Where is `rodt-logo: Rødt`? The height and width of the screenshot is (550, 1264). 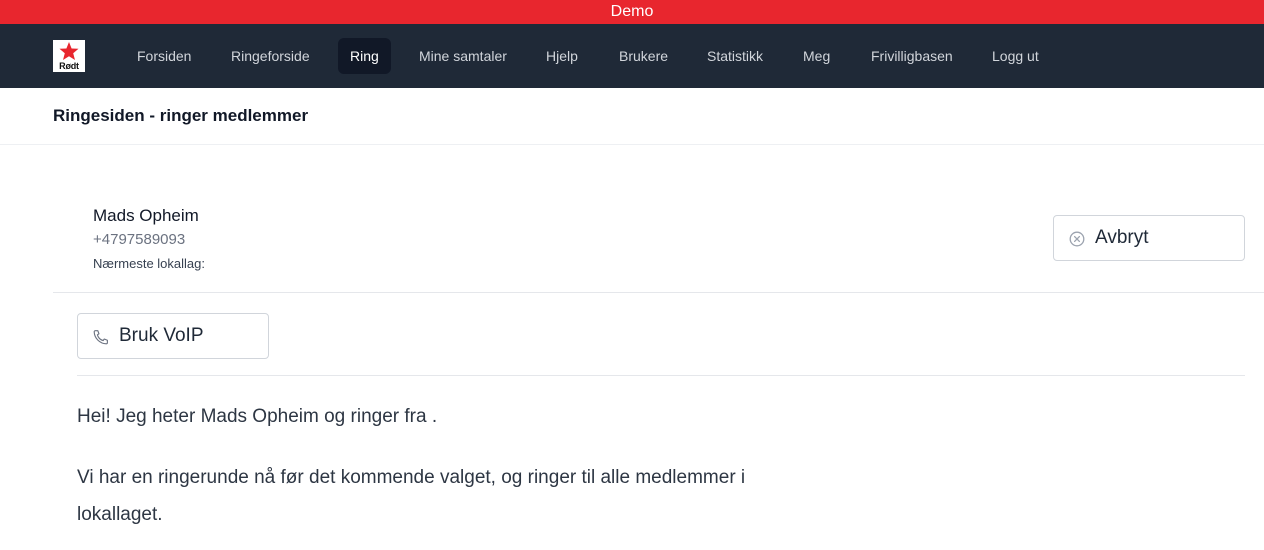 rodt-logo: Rødt is located at coordinates (69, 56).